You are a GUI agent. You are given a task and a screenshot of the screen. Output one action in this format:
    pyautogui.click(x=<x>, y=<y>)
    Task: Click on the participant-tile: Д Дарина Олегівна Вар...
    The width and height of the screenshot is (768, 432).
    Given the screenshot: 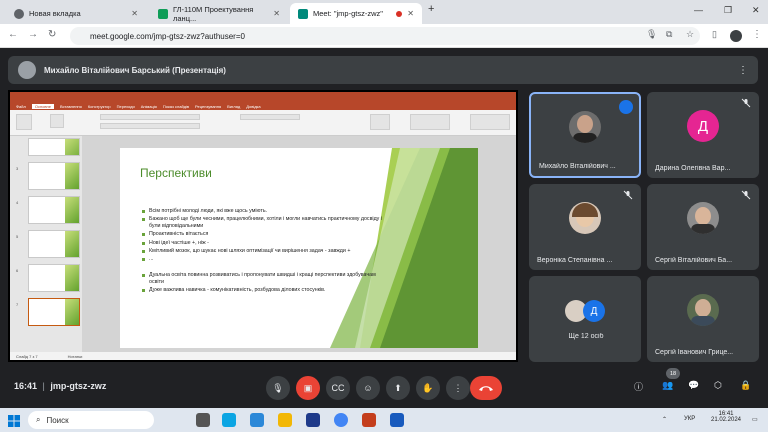 What is the action you would take?
    pyautogui.click(x=703, y=135)
    